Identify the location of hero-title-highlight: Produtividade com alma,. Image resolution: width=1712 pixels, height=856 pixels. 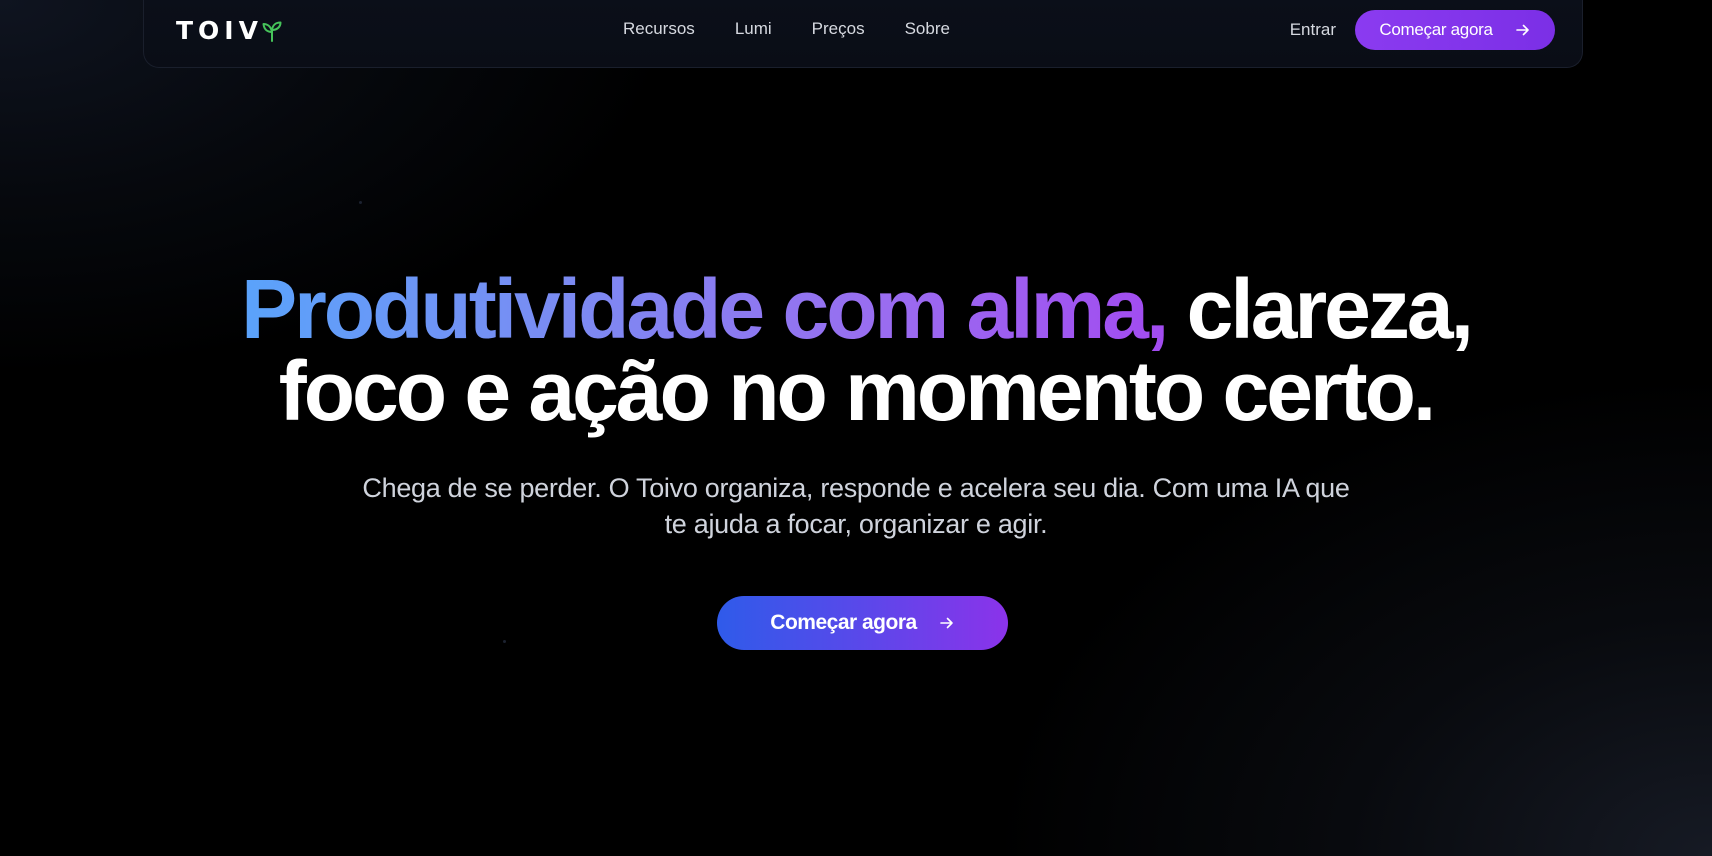
(705, 309).